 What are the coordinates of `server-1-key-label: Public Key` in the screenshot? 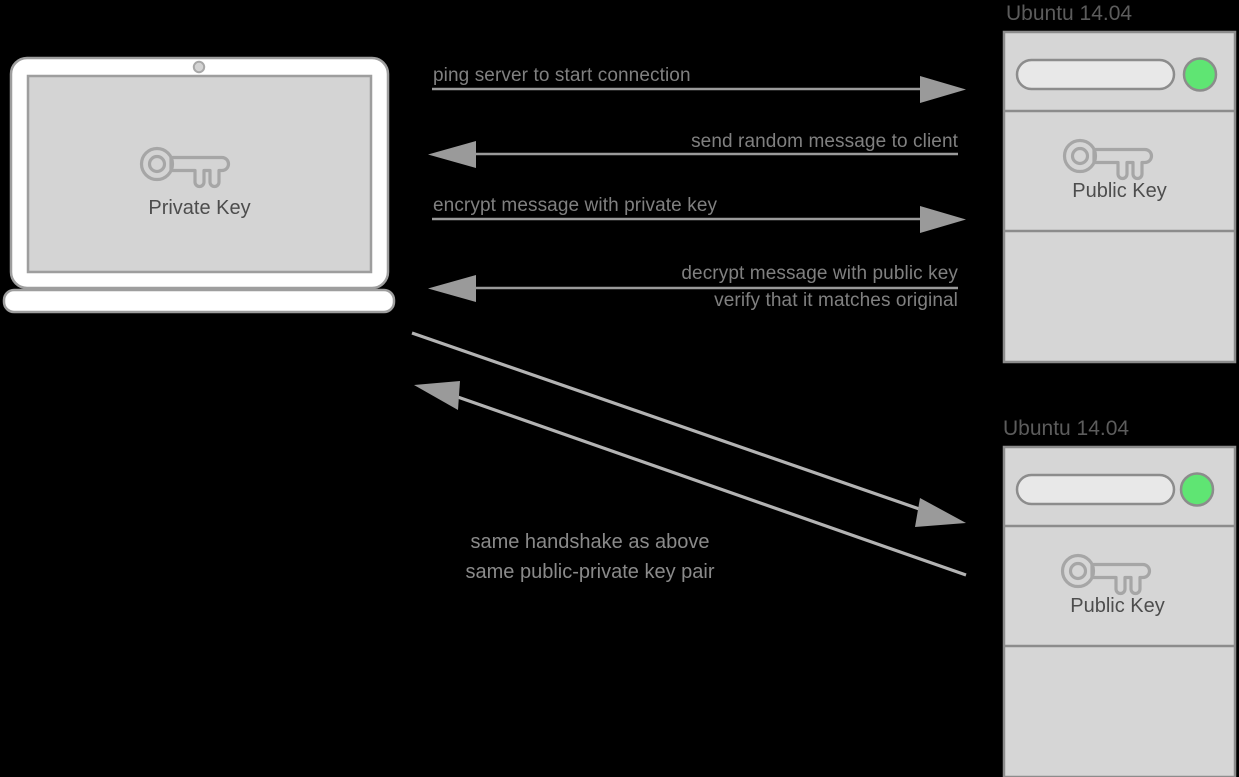 It's located at (1119, 191).